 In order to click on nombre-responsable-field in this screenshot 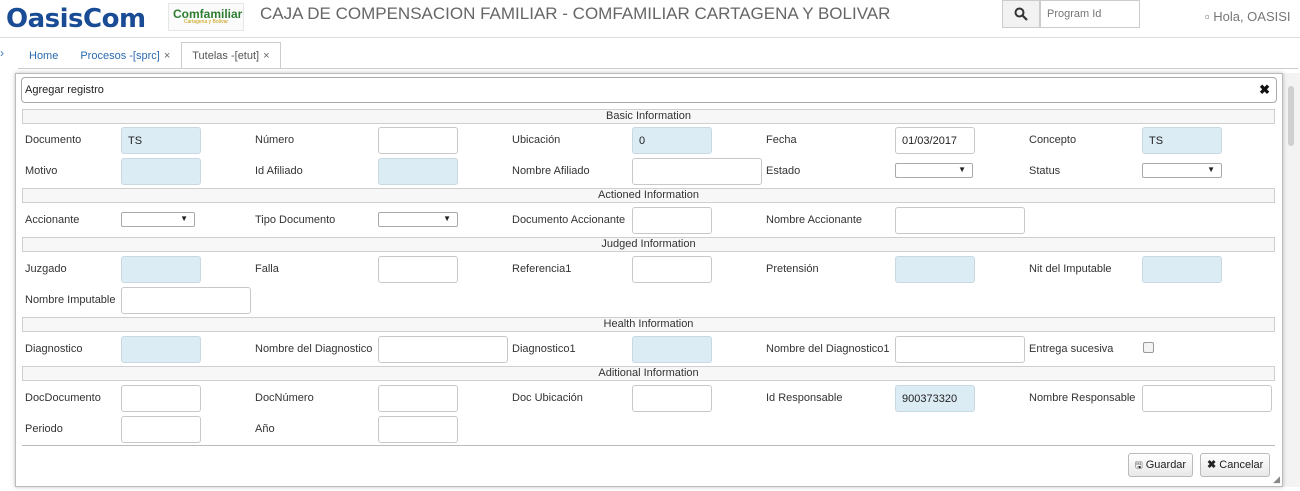, I will do `click(1207, 398)`.